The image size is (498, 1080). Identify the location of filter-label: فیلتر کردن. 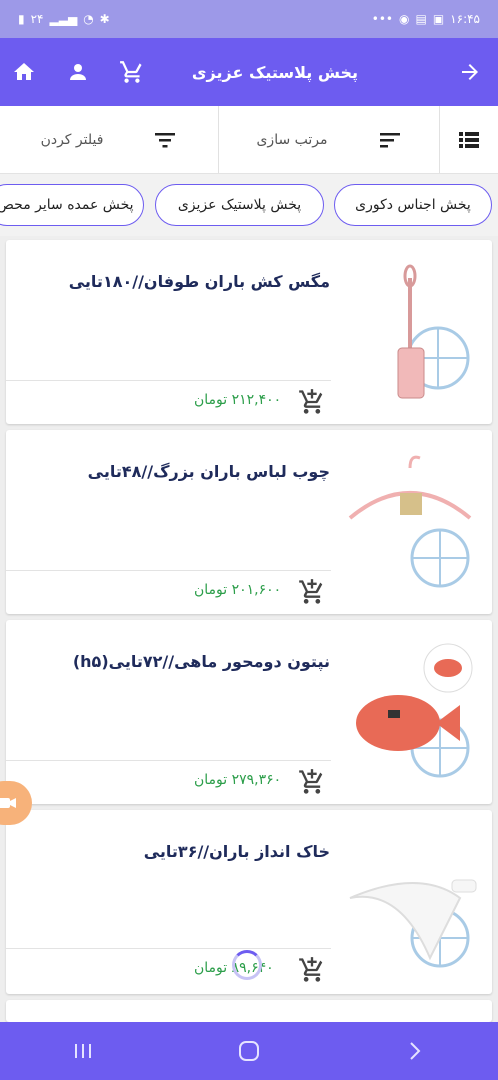
(72, 139).